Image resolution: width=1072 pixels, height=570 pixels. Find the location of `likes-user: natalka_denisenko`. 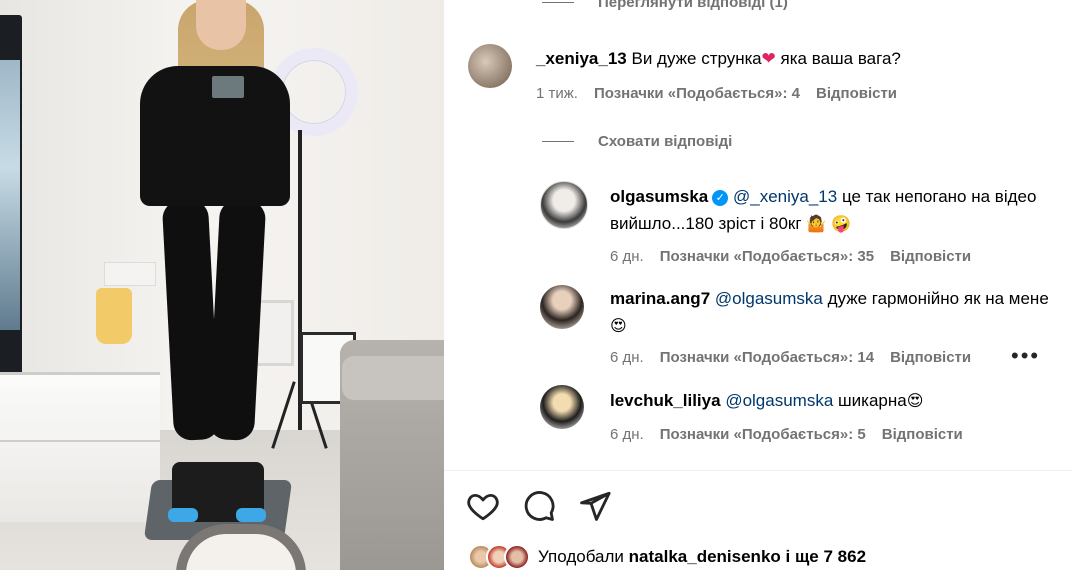

likes-user: natalka_denisenko is located at coordinates (705, 557).